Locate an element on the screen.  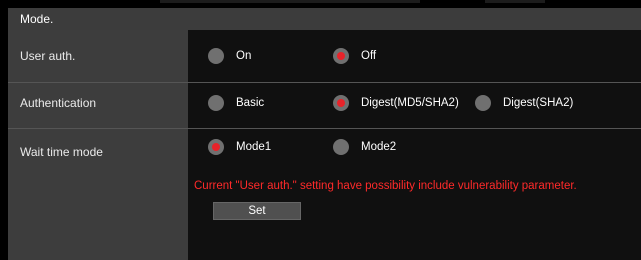
set-button: Set is located at coordinates (257, 211).